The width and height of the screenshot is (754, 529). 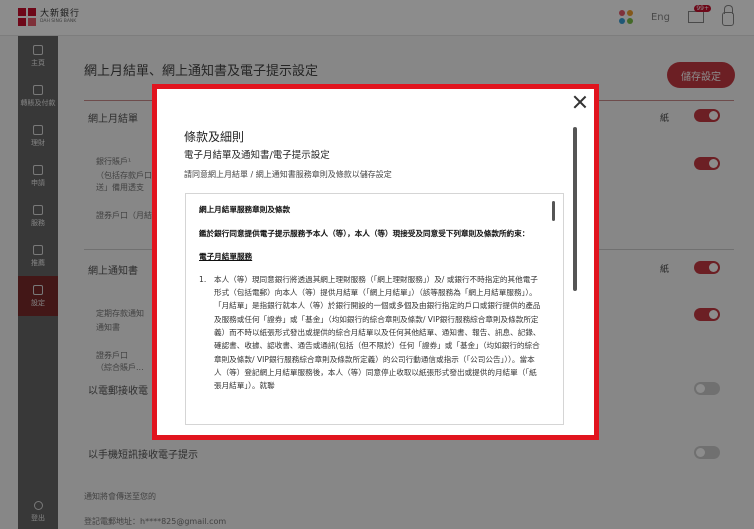 I want to click on modal-scrollbar, so click(x=575, y=209).